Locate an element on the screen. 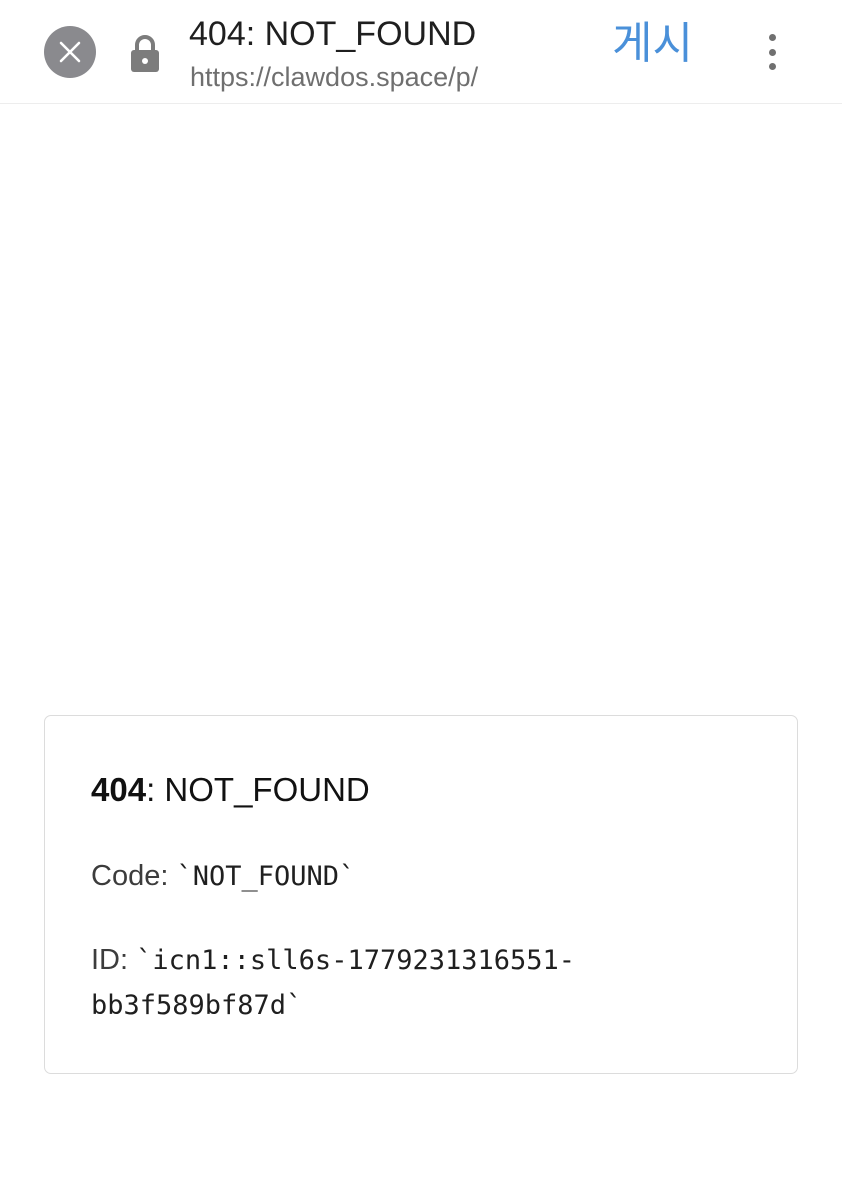  close-icon is located at coordinates (70, 52).